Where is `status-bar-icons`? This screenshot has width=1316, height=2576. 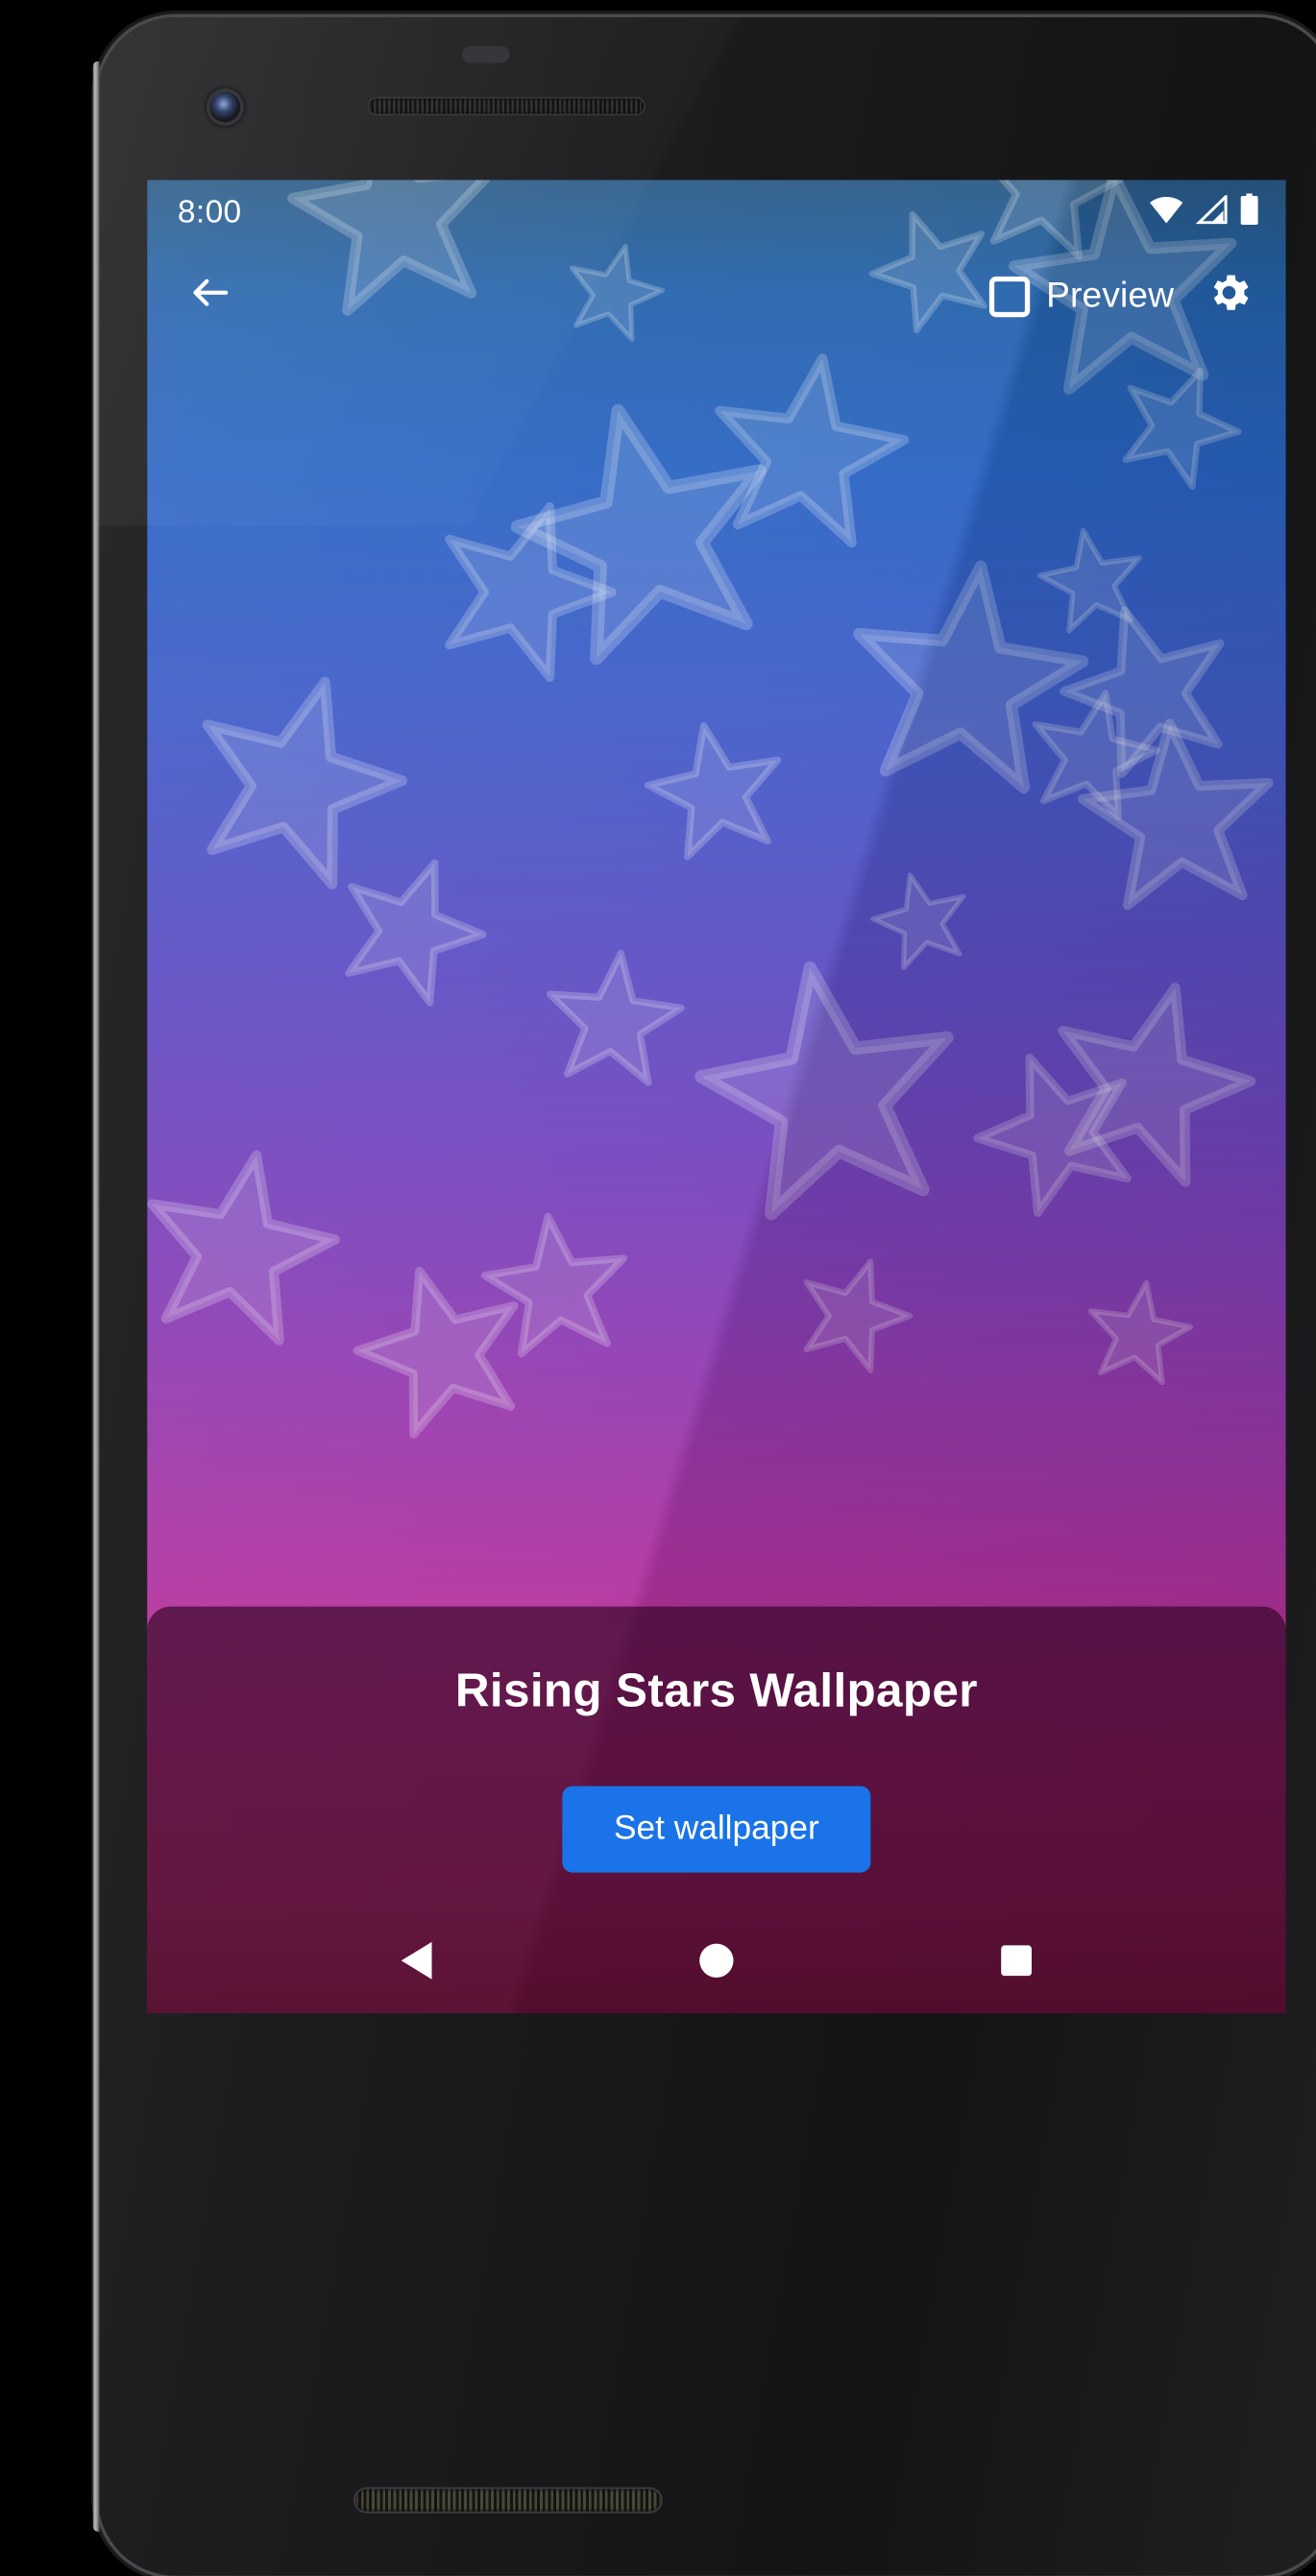
status-bar-icons is located at coordinates (1204, 213).